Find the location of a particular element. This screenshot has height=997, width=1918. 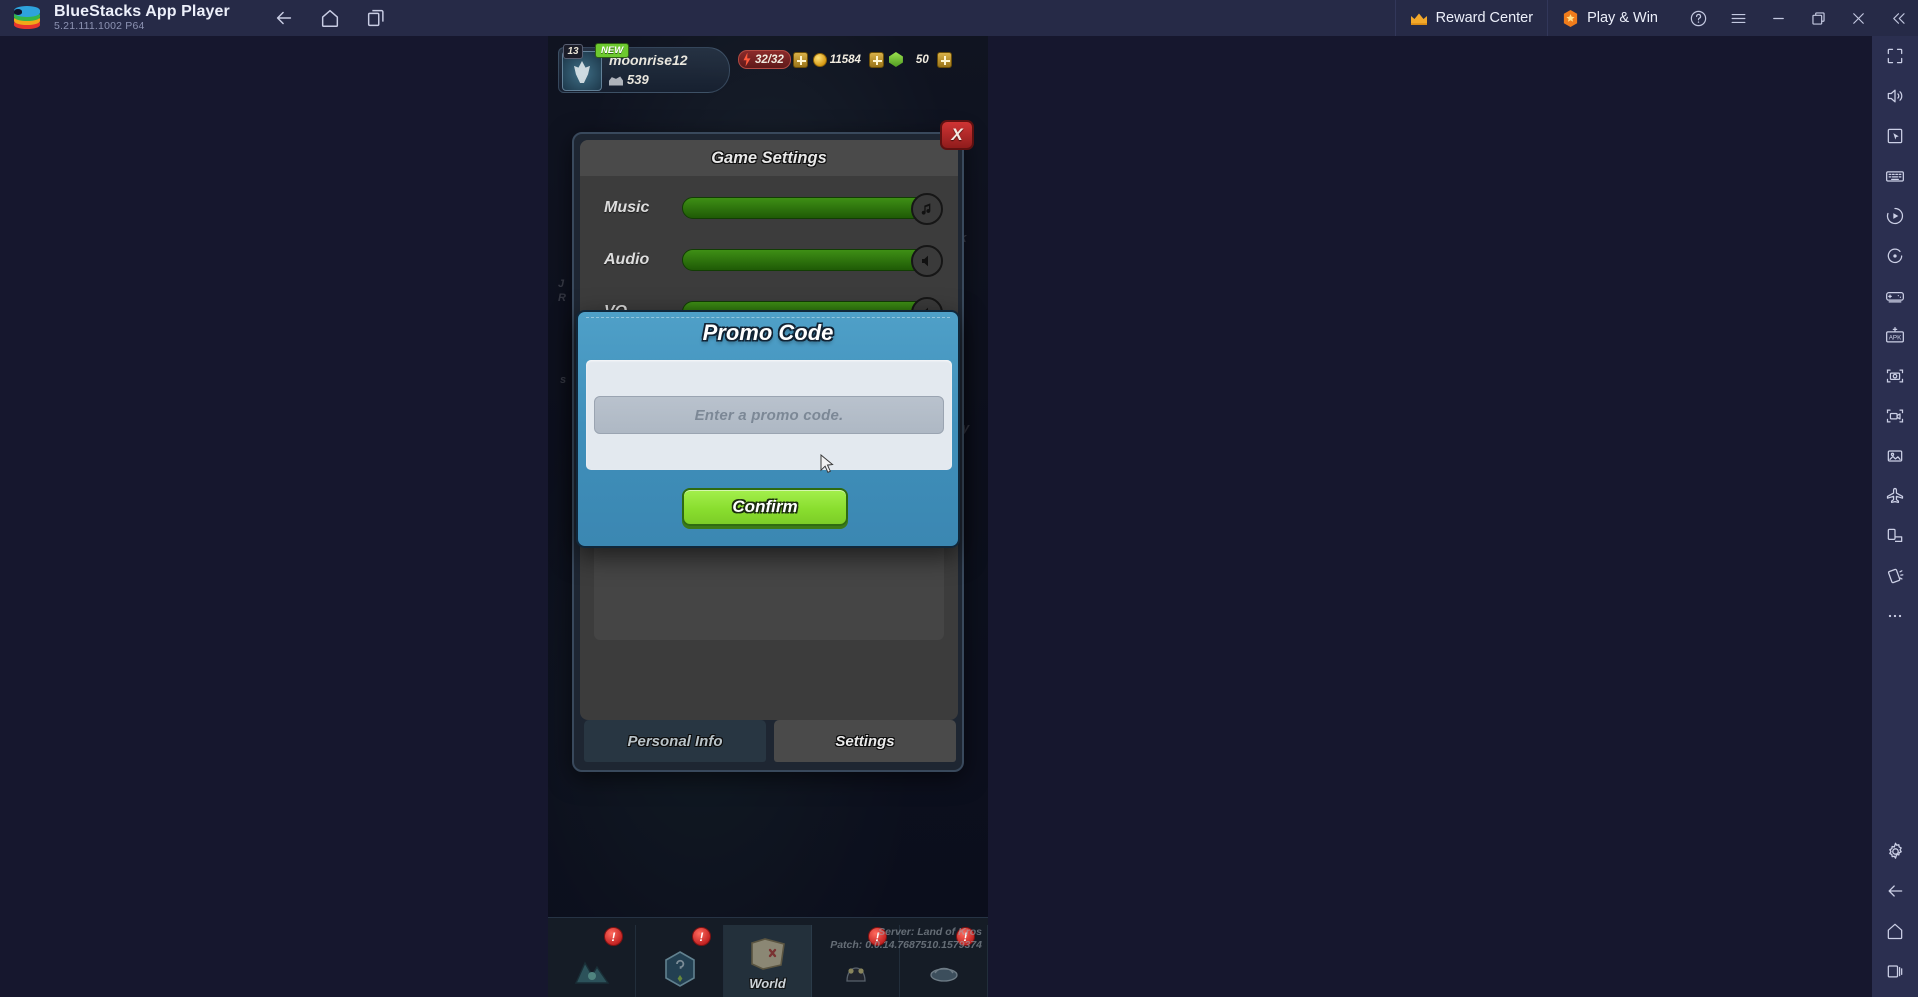

gallery-image-icon is located at coordinates (1895, 456).